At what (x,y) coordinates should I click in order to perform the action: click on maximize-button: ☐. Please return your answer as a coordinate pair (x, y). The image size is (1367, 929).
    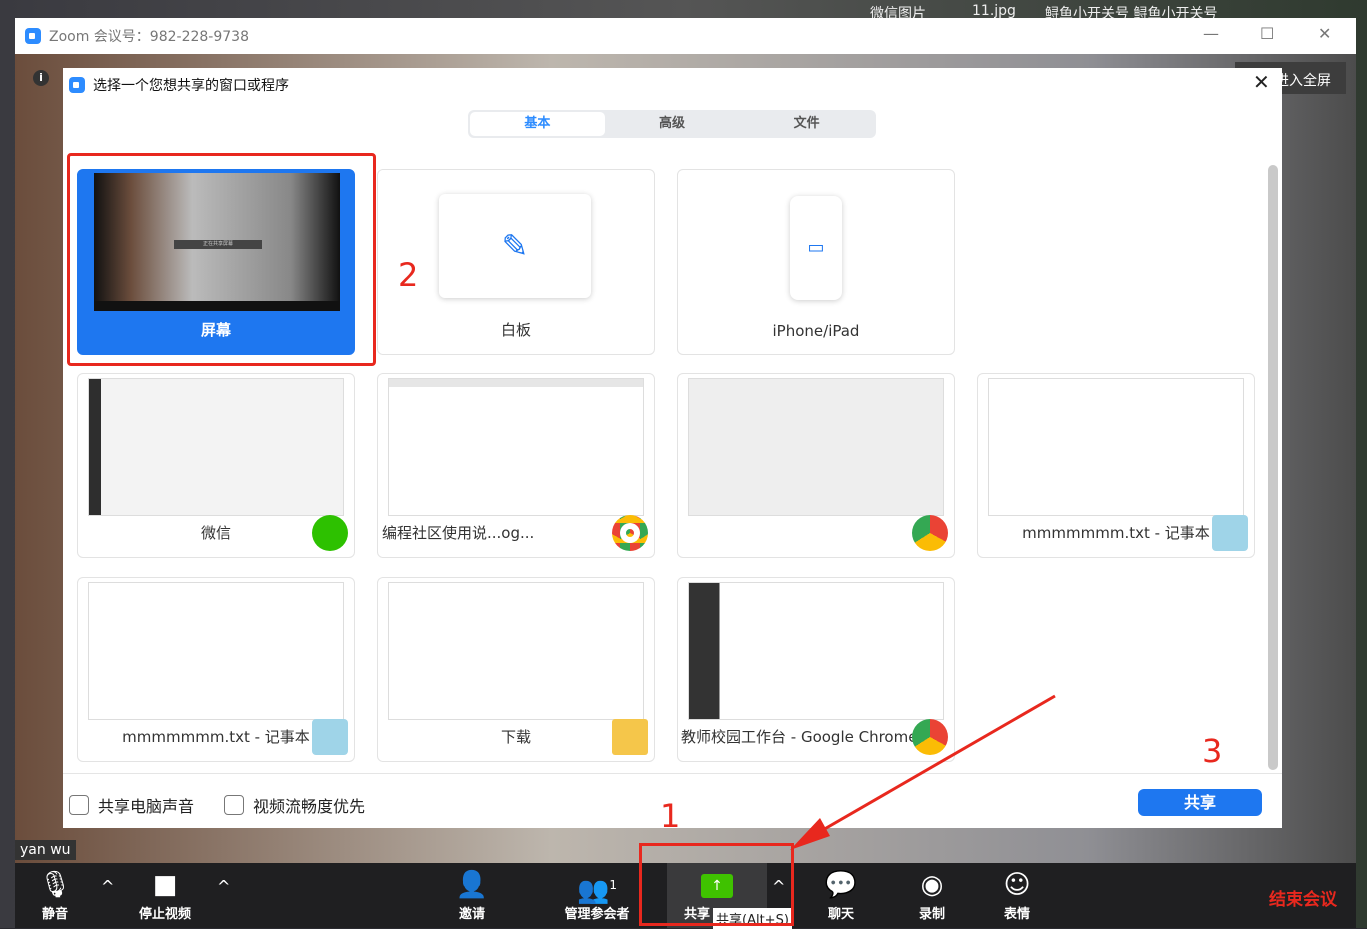
    Looking at the image, I should click on (1267, 33).